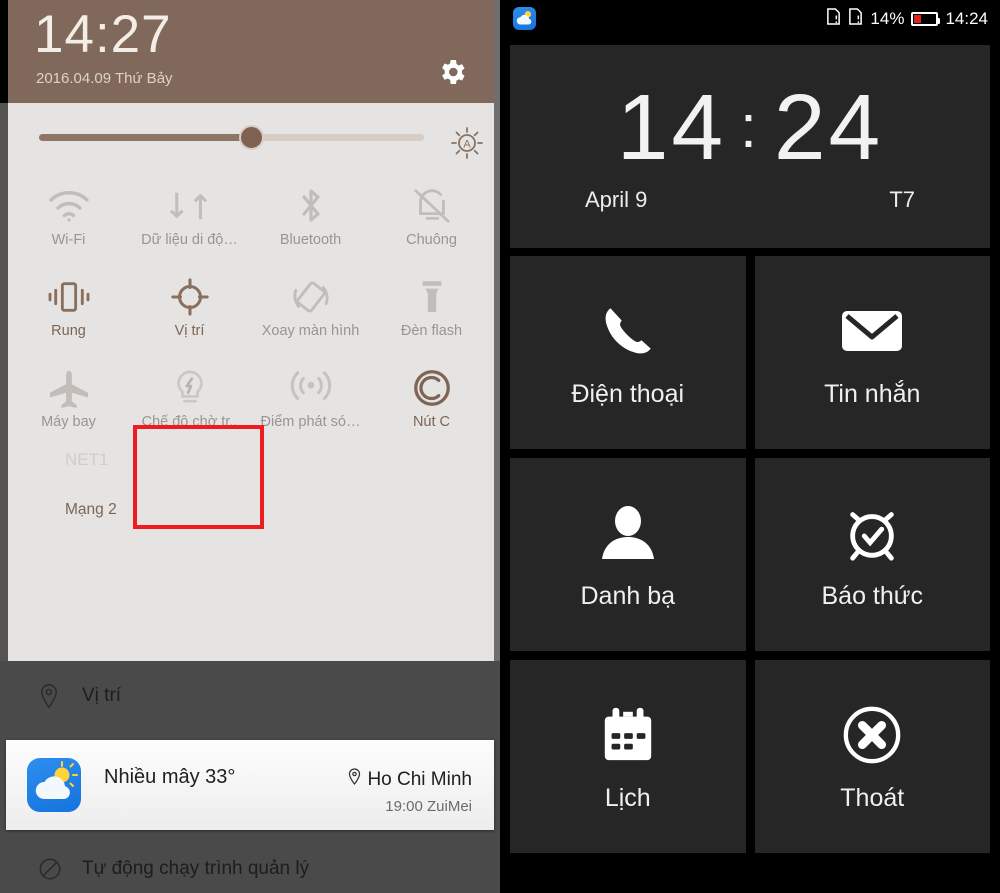 This screenshot has width=1000, height=893. I want to click on brightness-knob, so click(251, 137).